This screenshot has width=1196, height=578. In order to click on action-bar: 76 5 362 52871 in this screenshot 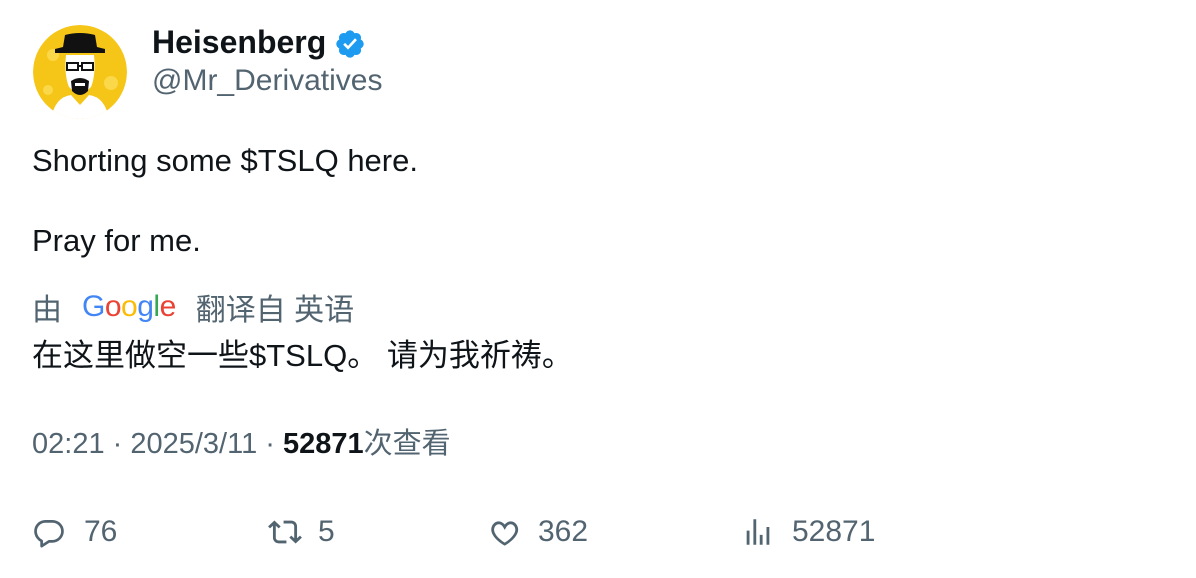, I will do `click(598, 532)`.